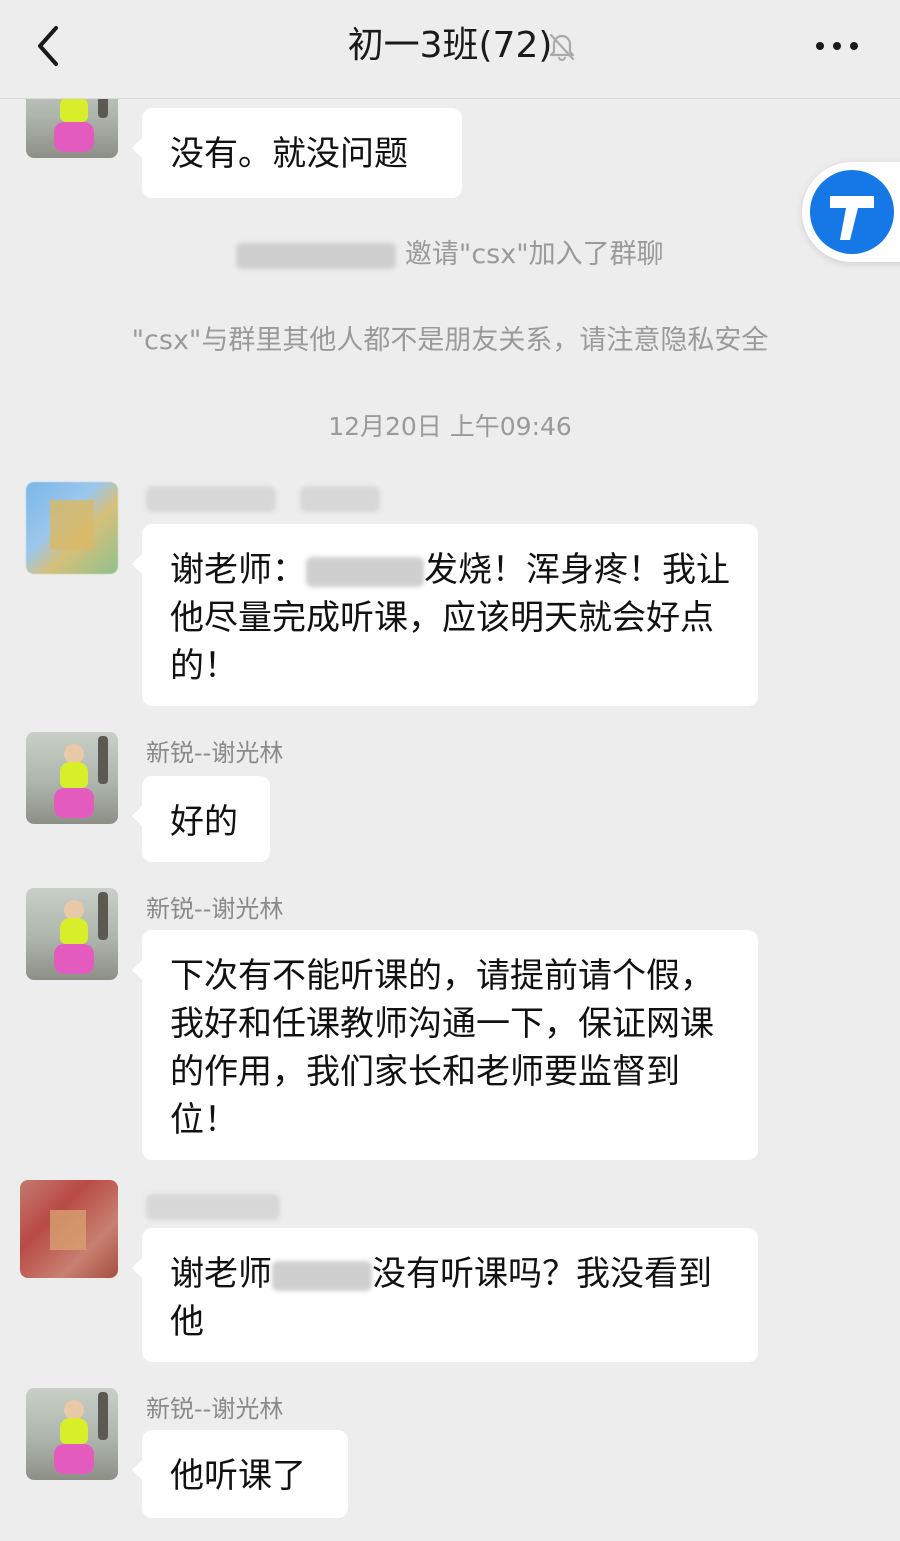 The image size is (900, 1541). I want to click on system-warning-message: "csx"与群里其他人都不是朋友关系，请注意隐私安全, so click(450, 340).